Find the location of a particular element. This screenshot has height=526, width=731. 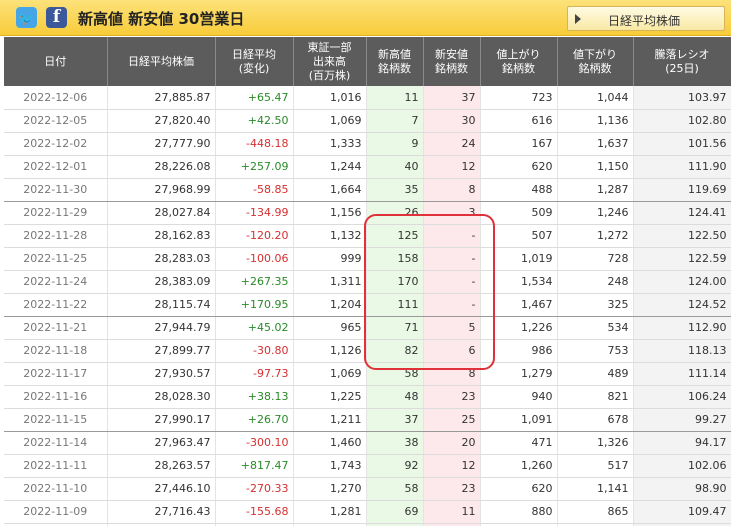

nikkei-change-cell: -97.73 is located at coordinates (254, 374).